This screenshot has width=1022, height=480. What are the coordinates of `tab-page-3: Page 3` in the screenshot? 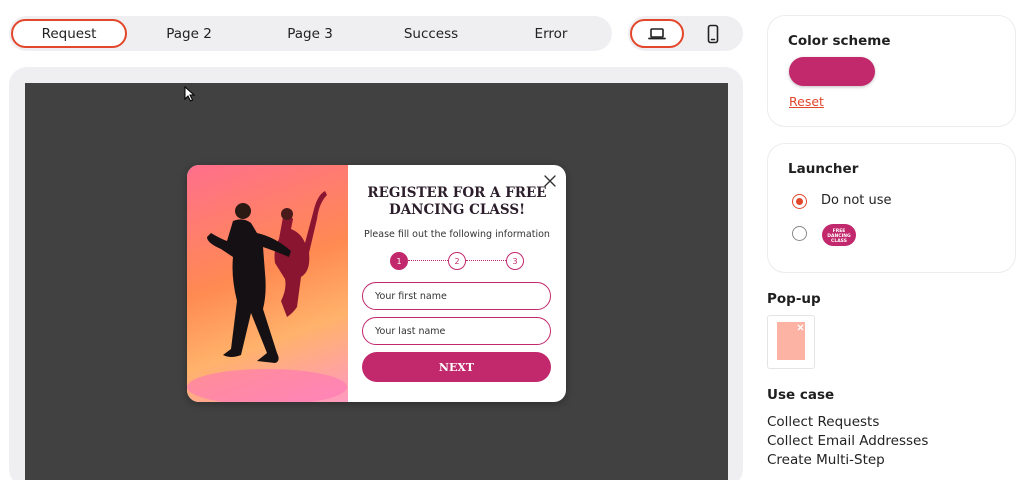 It's located at (310, 33).